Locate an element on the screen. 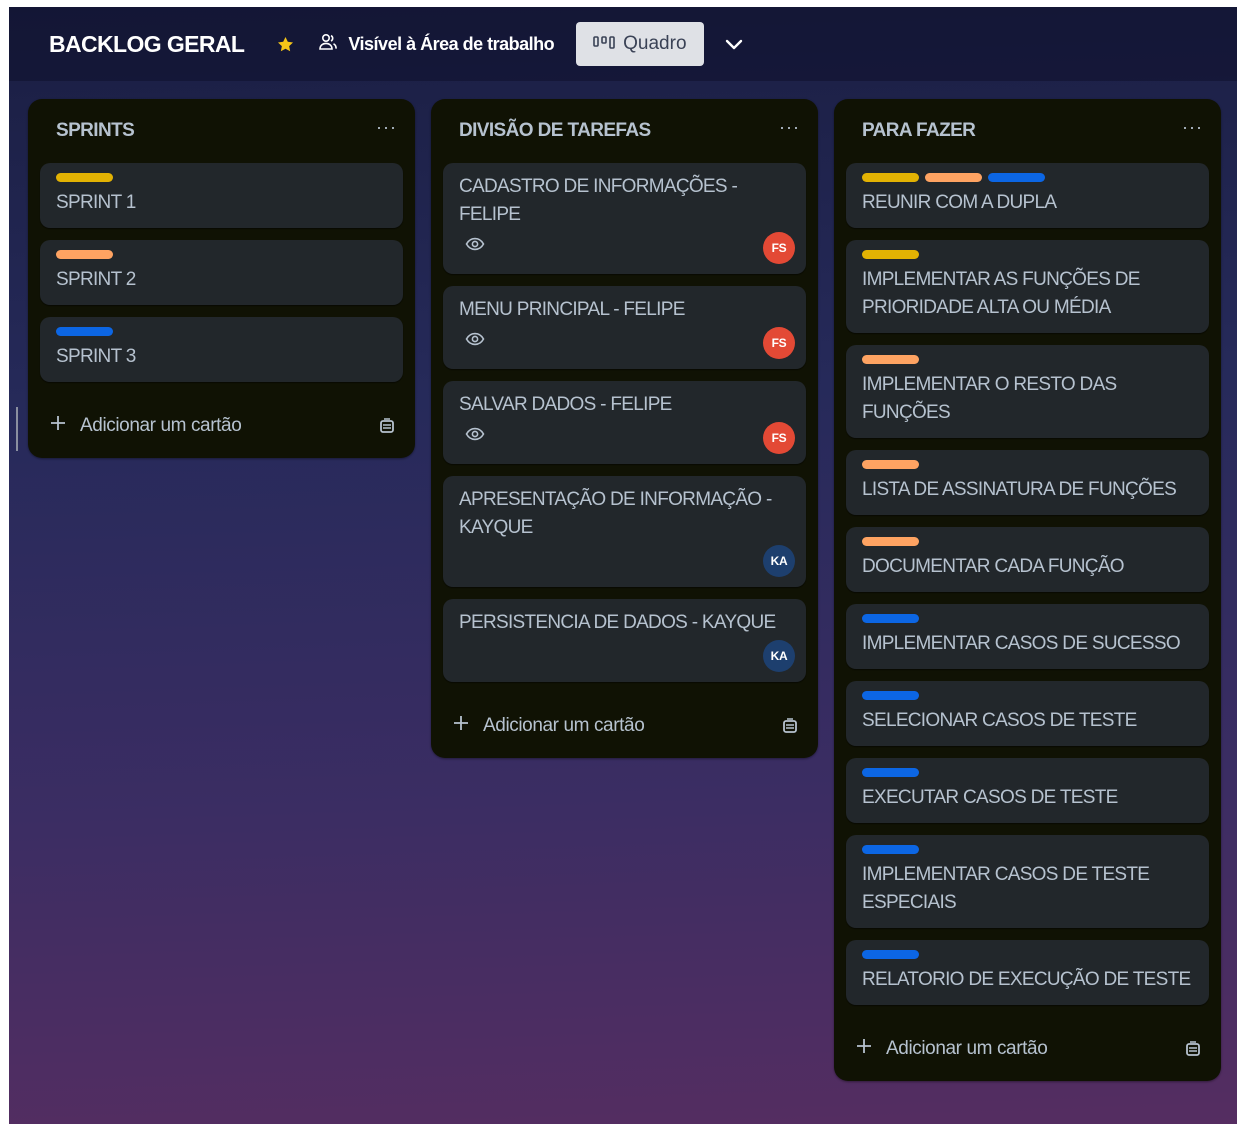  board-view-button: Quadro is located at coordinates (640, 44).